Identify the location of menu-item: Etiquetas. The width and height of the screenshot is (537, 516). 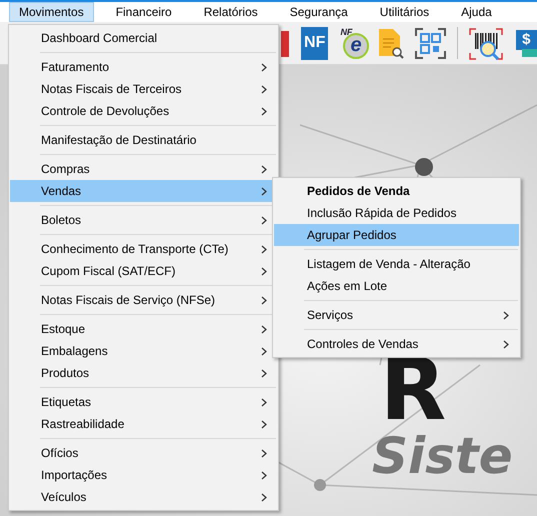
(143, 402).